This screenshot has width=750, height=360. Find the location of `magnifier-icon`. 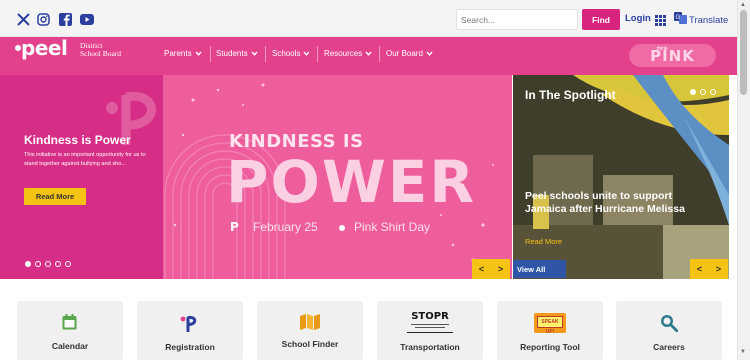

magnifier-icon is located at coordinates (669, 323).